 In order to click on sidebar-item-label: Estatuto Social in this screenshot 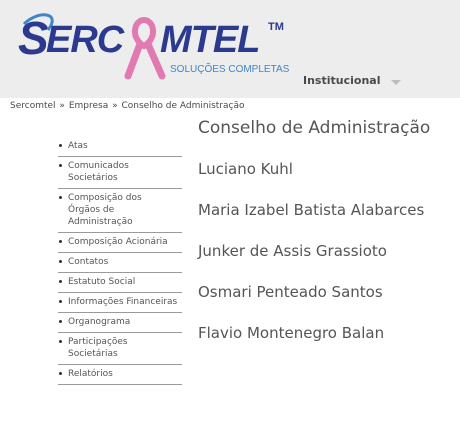, I will do `click(102, 282)`.